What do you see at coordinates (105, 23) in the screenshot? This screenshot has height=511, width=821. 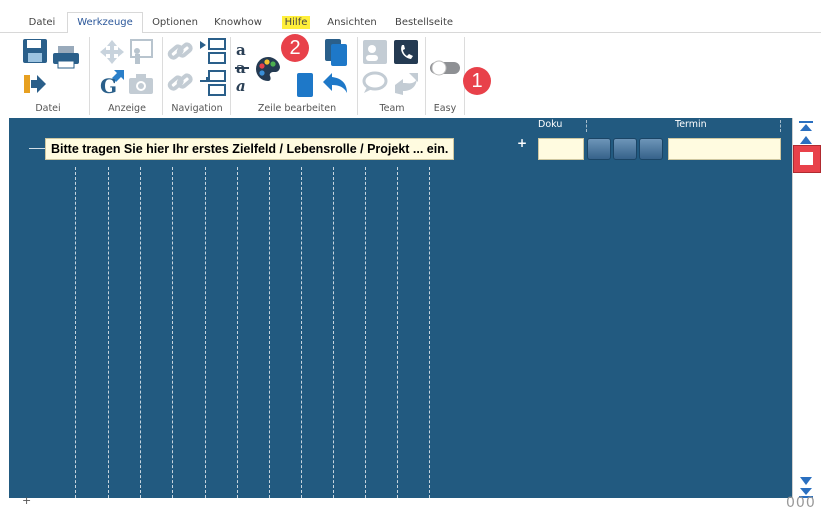 I see `tab-werkzeuge: Werkzeuge` at bounding box center [105, 23].